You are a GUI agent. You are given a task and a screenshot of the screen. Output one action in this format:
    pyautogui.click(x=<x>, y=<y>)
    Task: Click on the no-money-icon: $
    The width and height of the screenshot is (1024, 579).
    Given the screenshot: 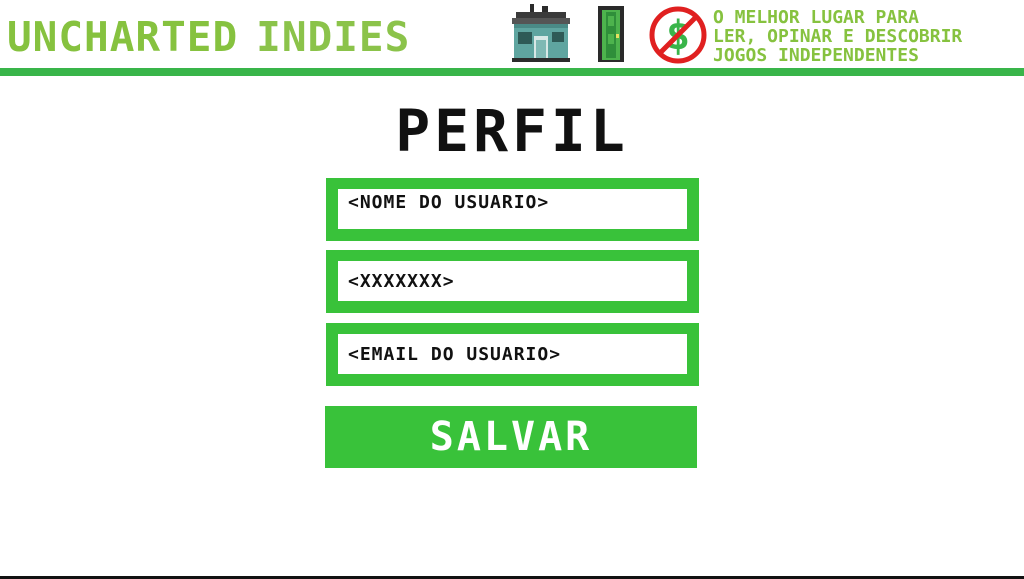 What is the action you would take?
    pyautogui.click(x=678, y=35)
    